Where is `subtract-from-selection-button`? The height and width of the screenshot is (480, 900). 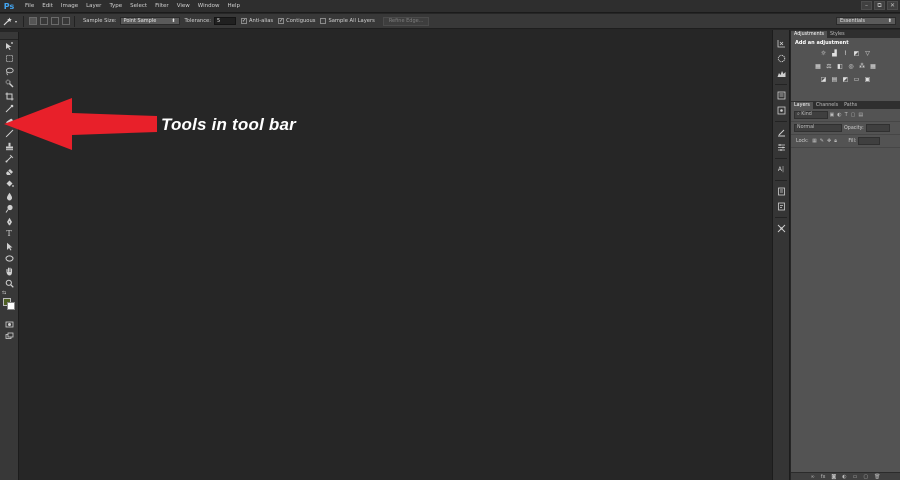
subtract-from-selection-button is located at coordinates (54, 21).